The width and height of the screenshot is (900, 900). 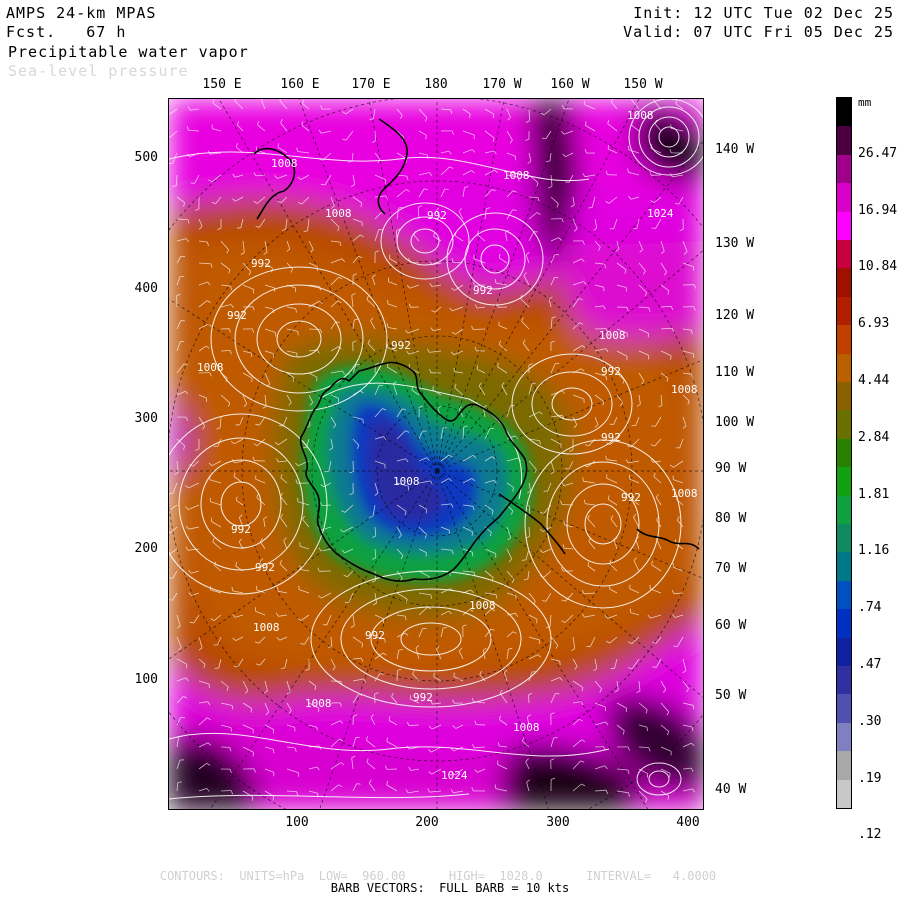 I want to click on colorbar-label: 10.84, so click(x=878, y=267).